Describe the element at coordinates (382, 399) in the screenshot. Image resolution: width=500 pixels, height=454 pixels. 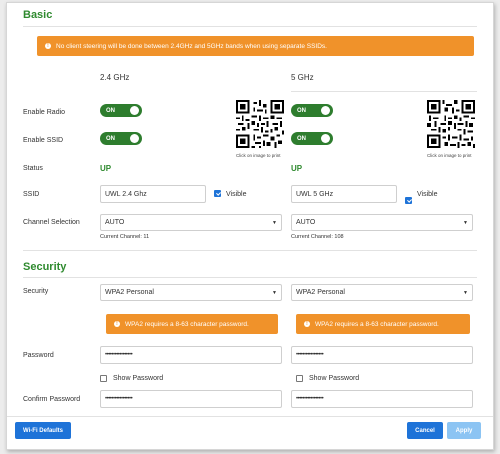
I see `confirm-password-5-input: •••••••••••••••••` at that location.